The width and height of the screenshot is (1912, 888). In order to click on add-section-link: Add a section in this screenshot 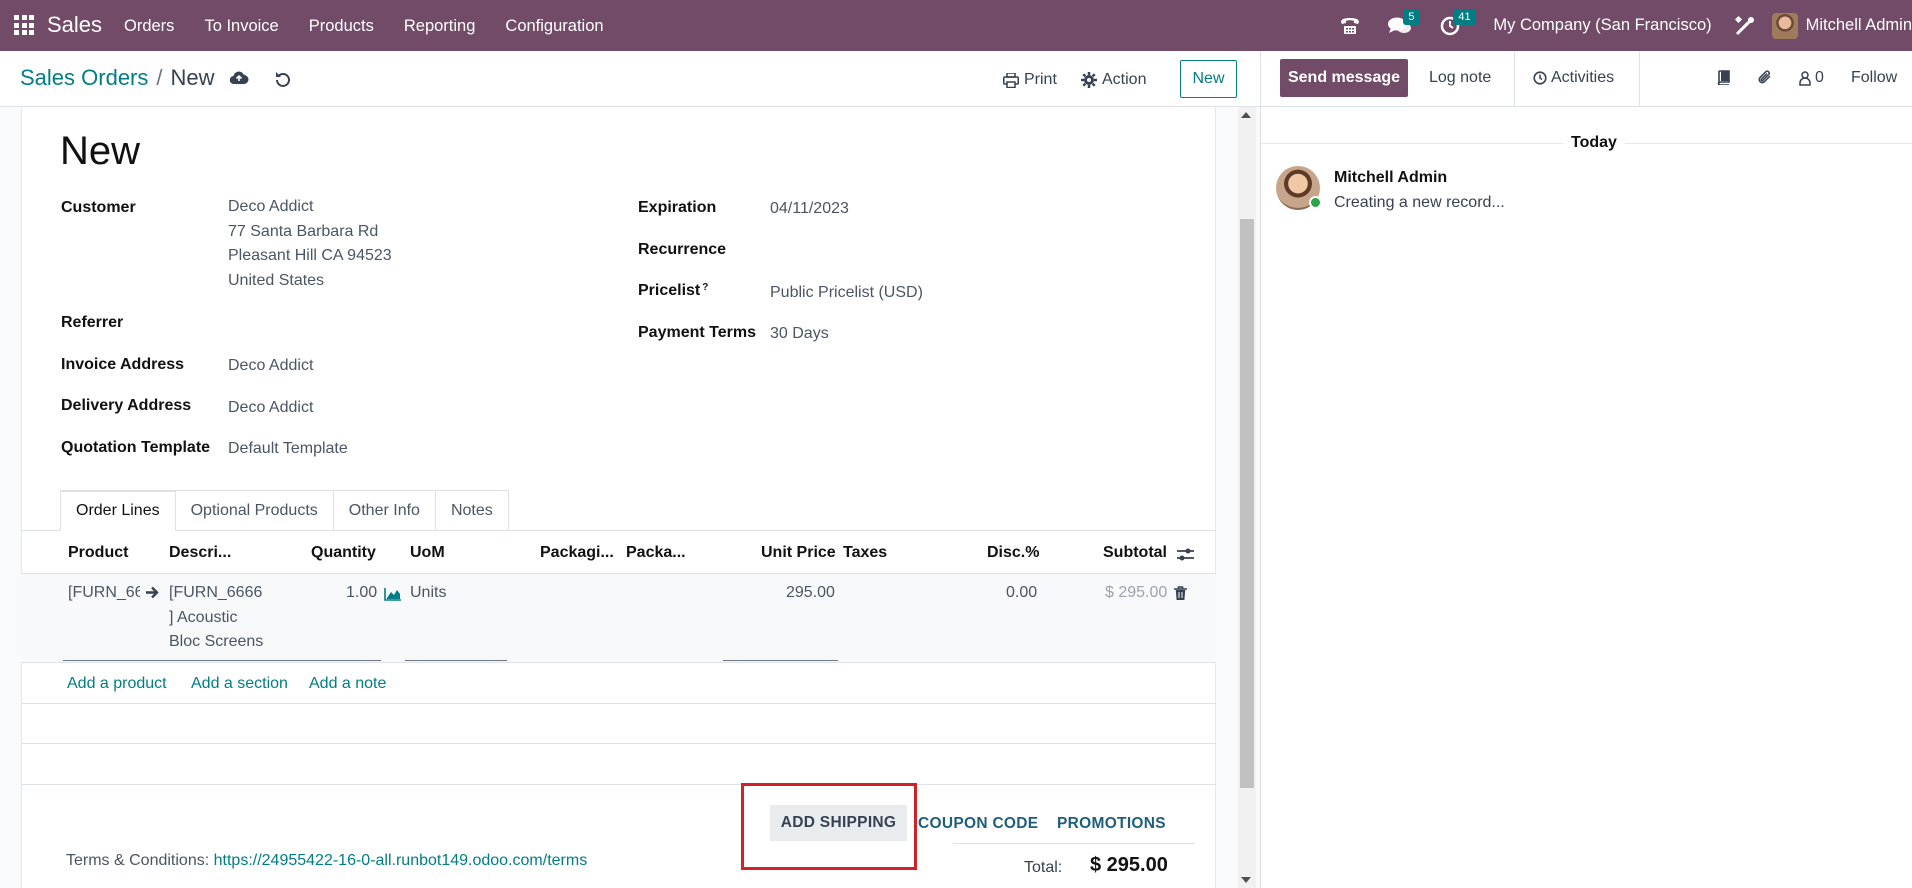, I will do `click(239, 684)`.